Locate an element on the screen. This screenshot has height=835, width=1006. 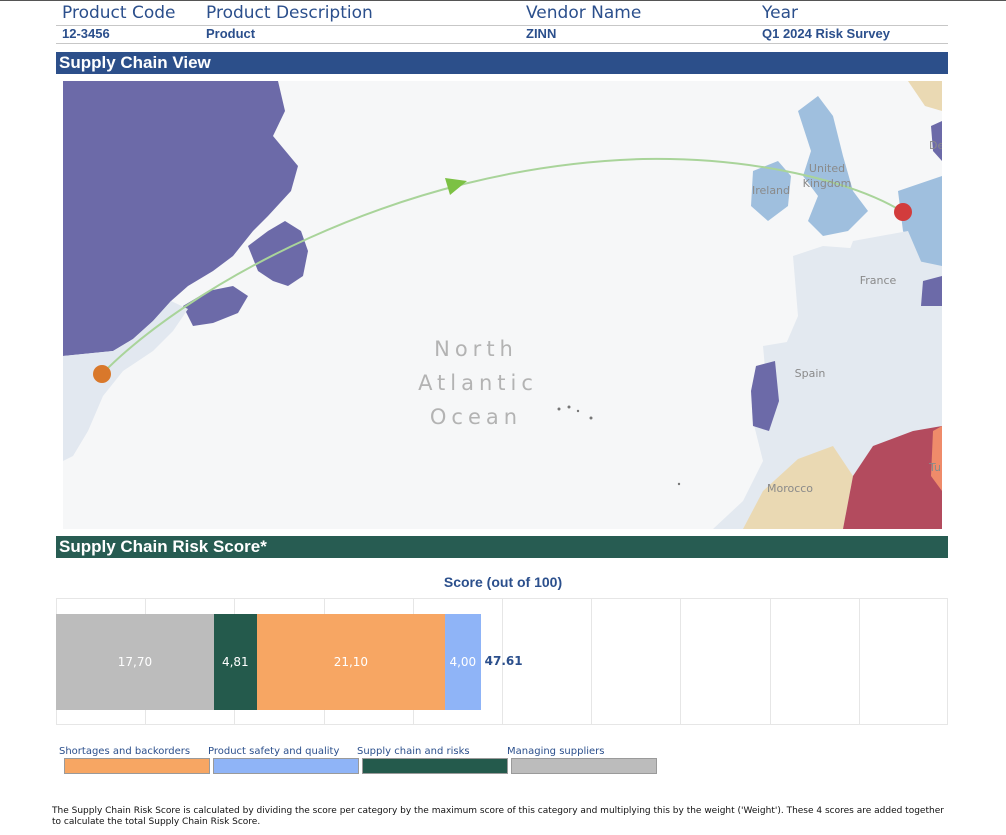
ocean-label-line3: Ocean is located at coordinates (476, 417).